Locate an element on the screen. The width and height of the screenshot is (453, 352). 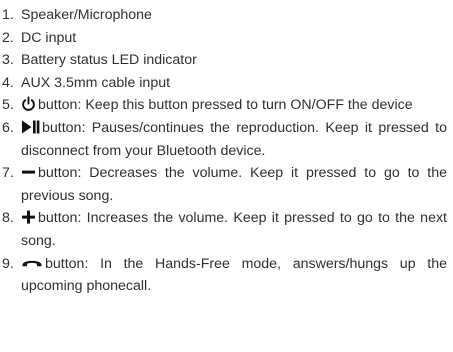
list-item: 3. Battery status LED indicator is located at coordinates (226, 60).